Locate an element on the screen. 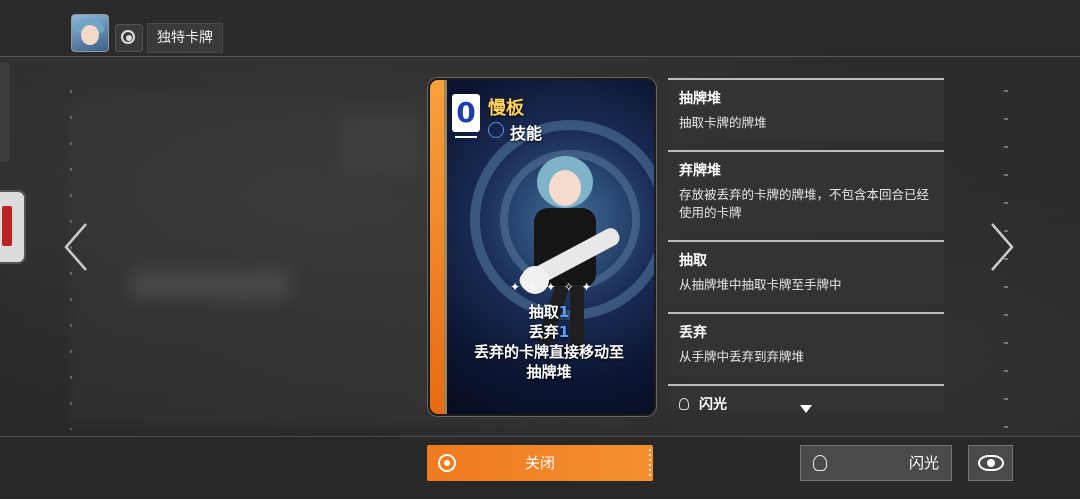 The image size is (1080, 499). glossary-text: 从手牌中丢弃到弃牌堆 is located at coordinates (742, 356).